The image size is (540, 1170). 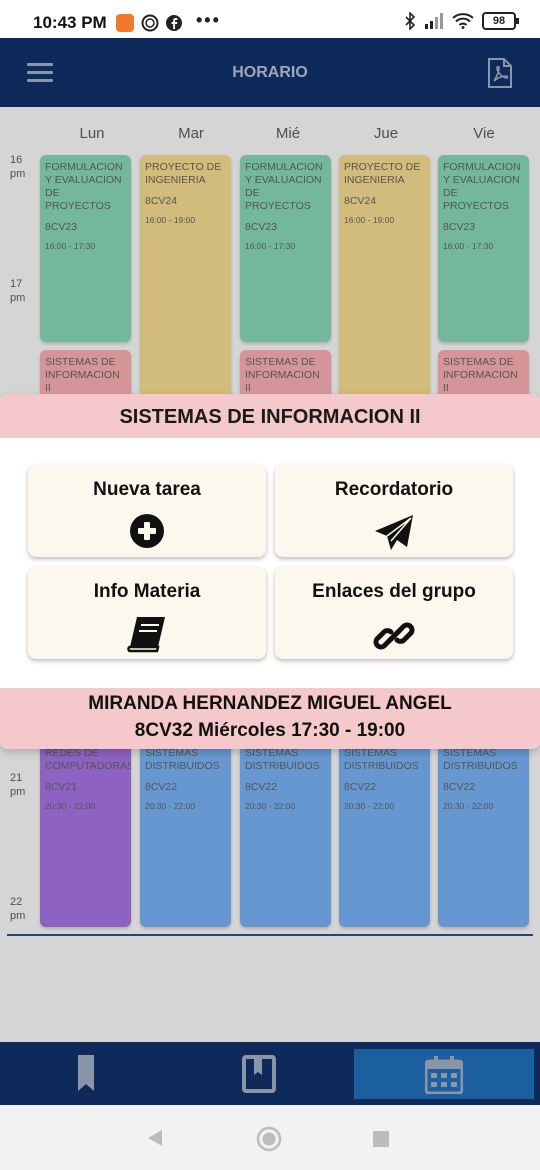 I want to click on status-bar: 10:43 PM ••• 98, so click(x=270, y=19).